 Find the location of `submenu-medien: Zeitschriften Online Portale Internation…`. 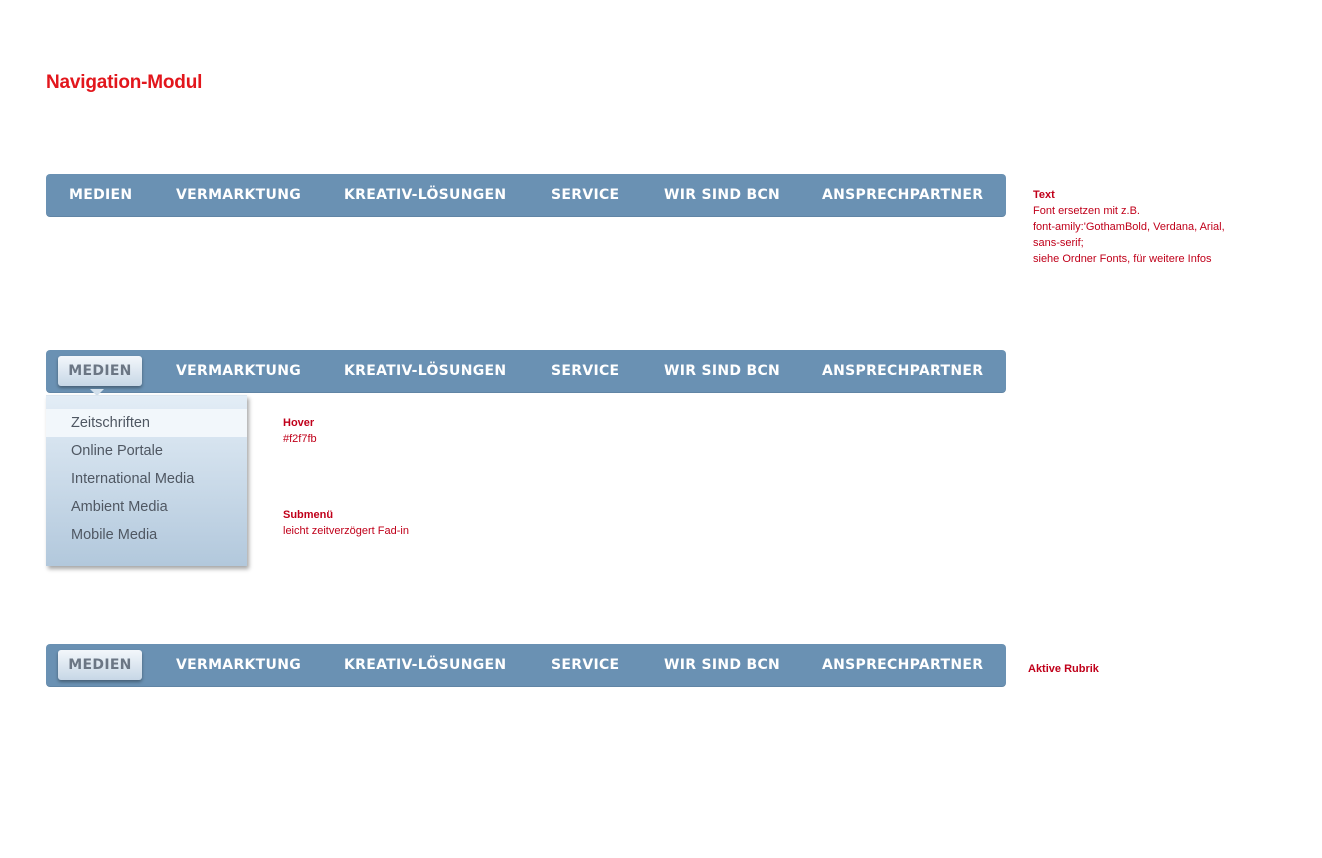

submenu-medien: Zeitschriften Online Portale Internation… is located at coordinates (146, 480).